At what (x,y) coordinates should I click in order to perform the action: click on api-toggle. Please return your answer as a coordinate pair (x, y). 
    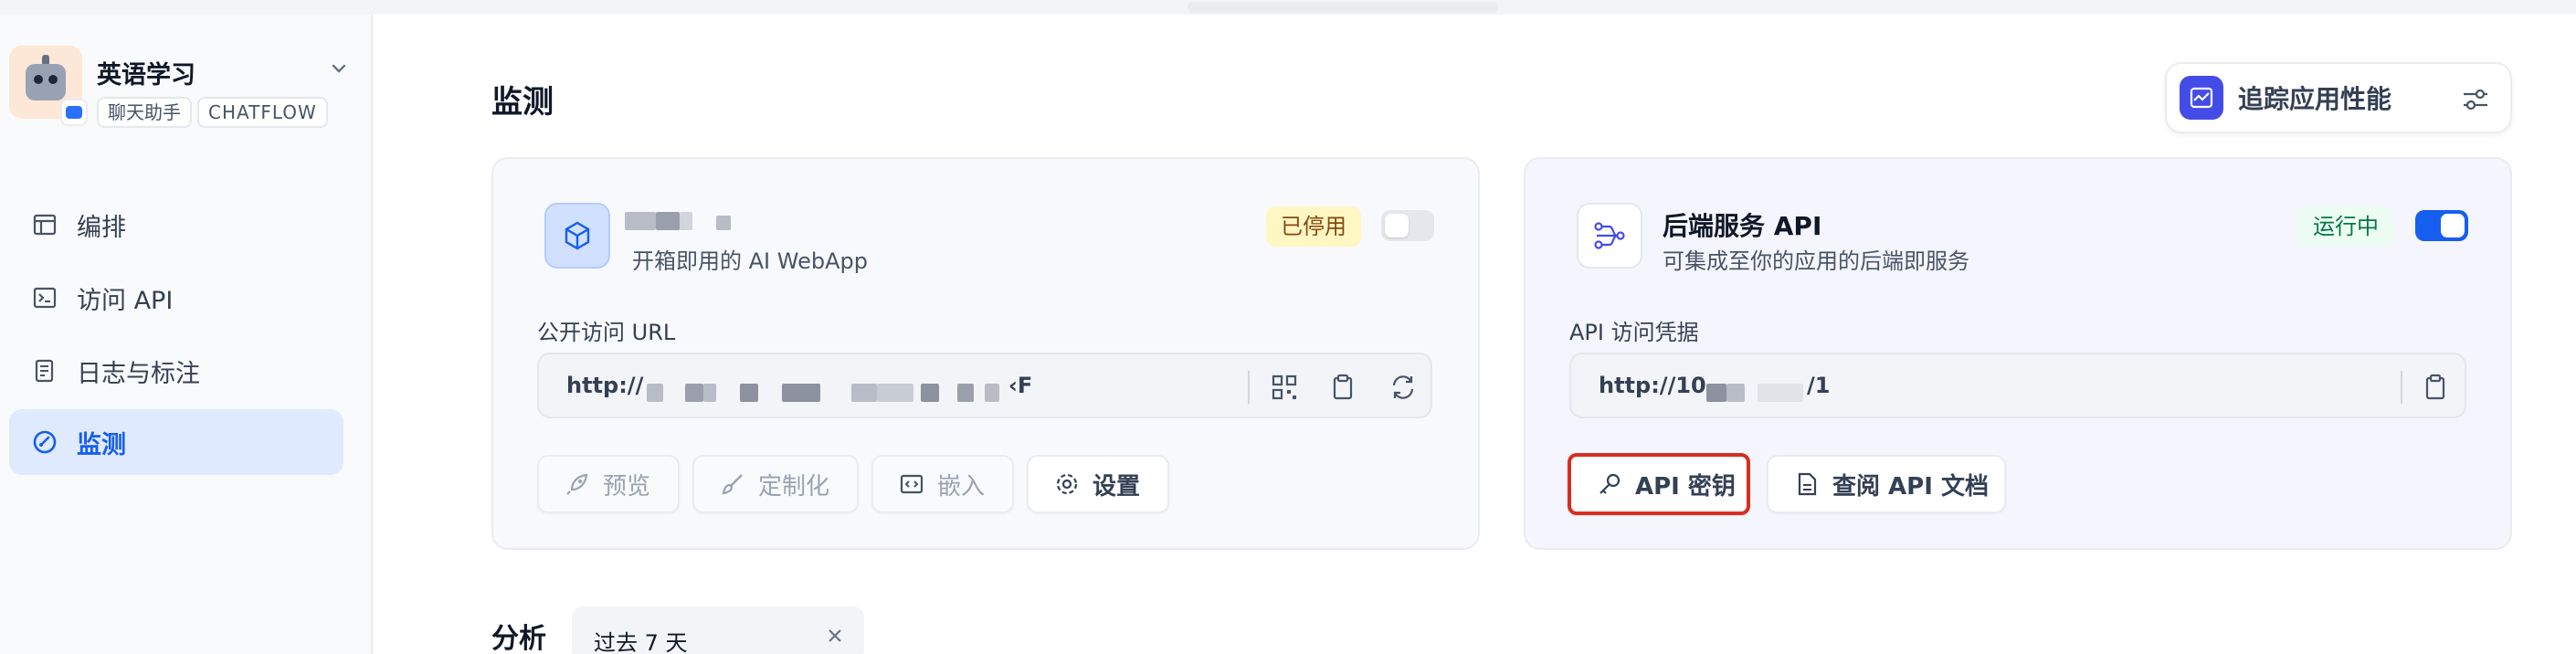
    Looking at the image, I should click on (2441, 226).